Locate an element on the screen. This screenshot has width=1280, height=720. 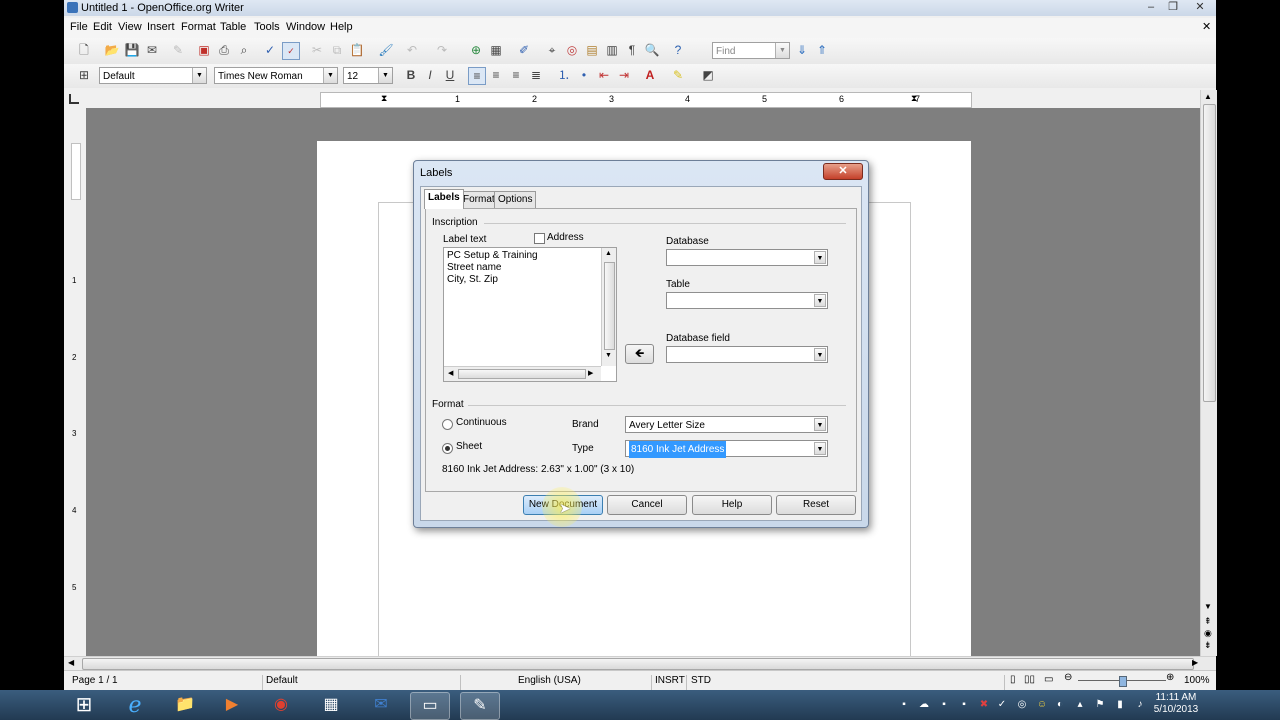
new-document-icon: 🗋 is located at coordinates (84, 50).